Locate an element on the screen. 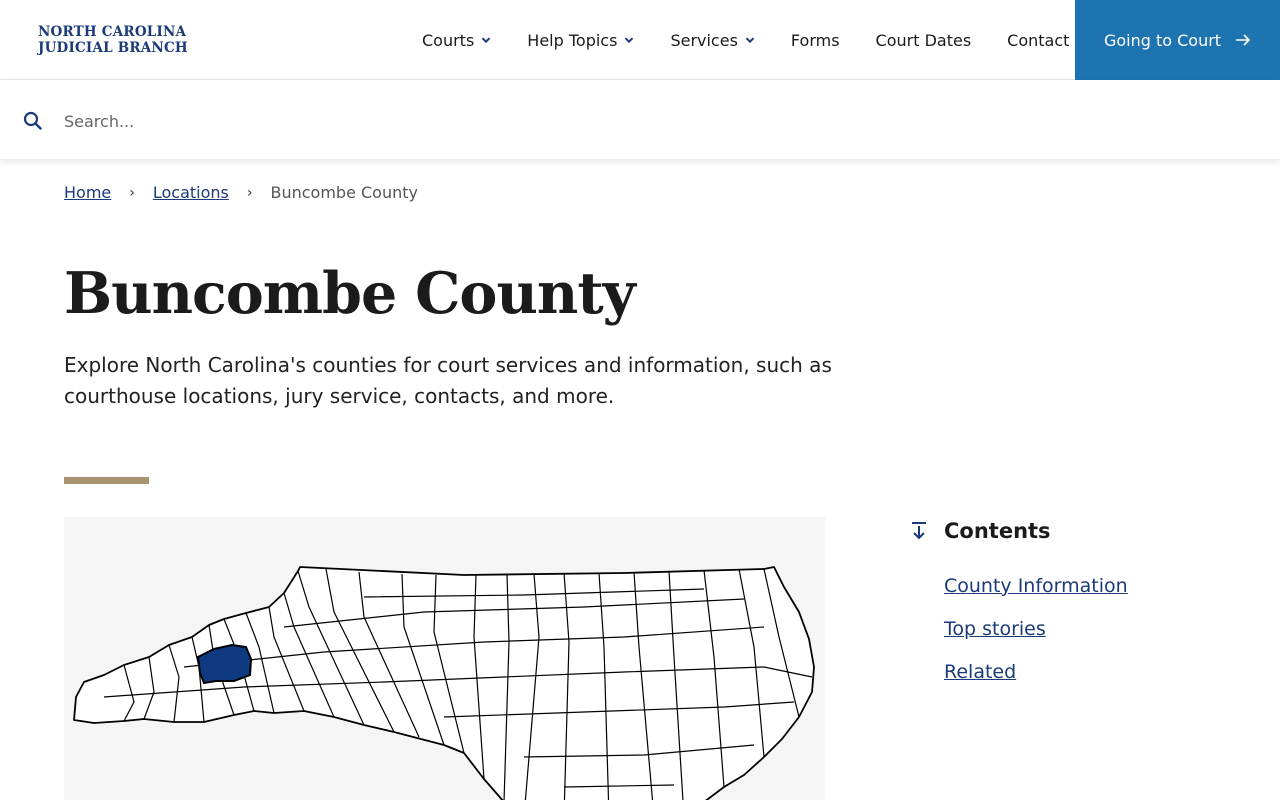 The image size is (1280, 800). nav-item-court-dates: Court Dates is located at coordinates (924, 40).